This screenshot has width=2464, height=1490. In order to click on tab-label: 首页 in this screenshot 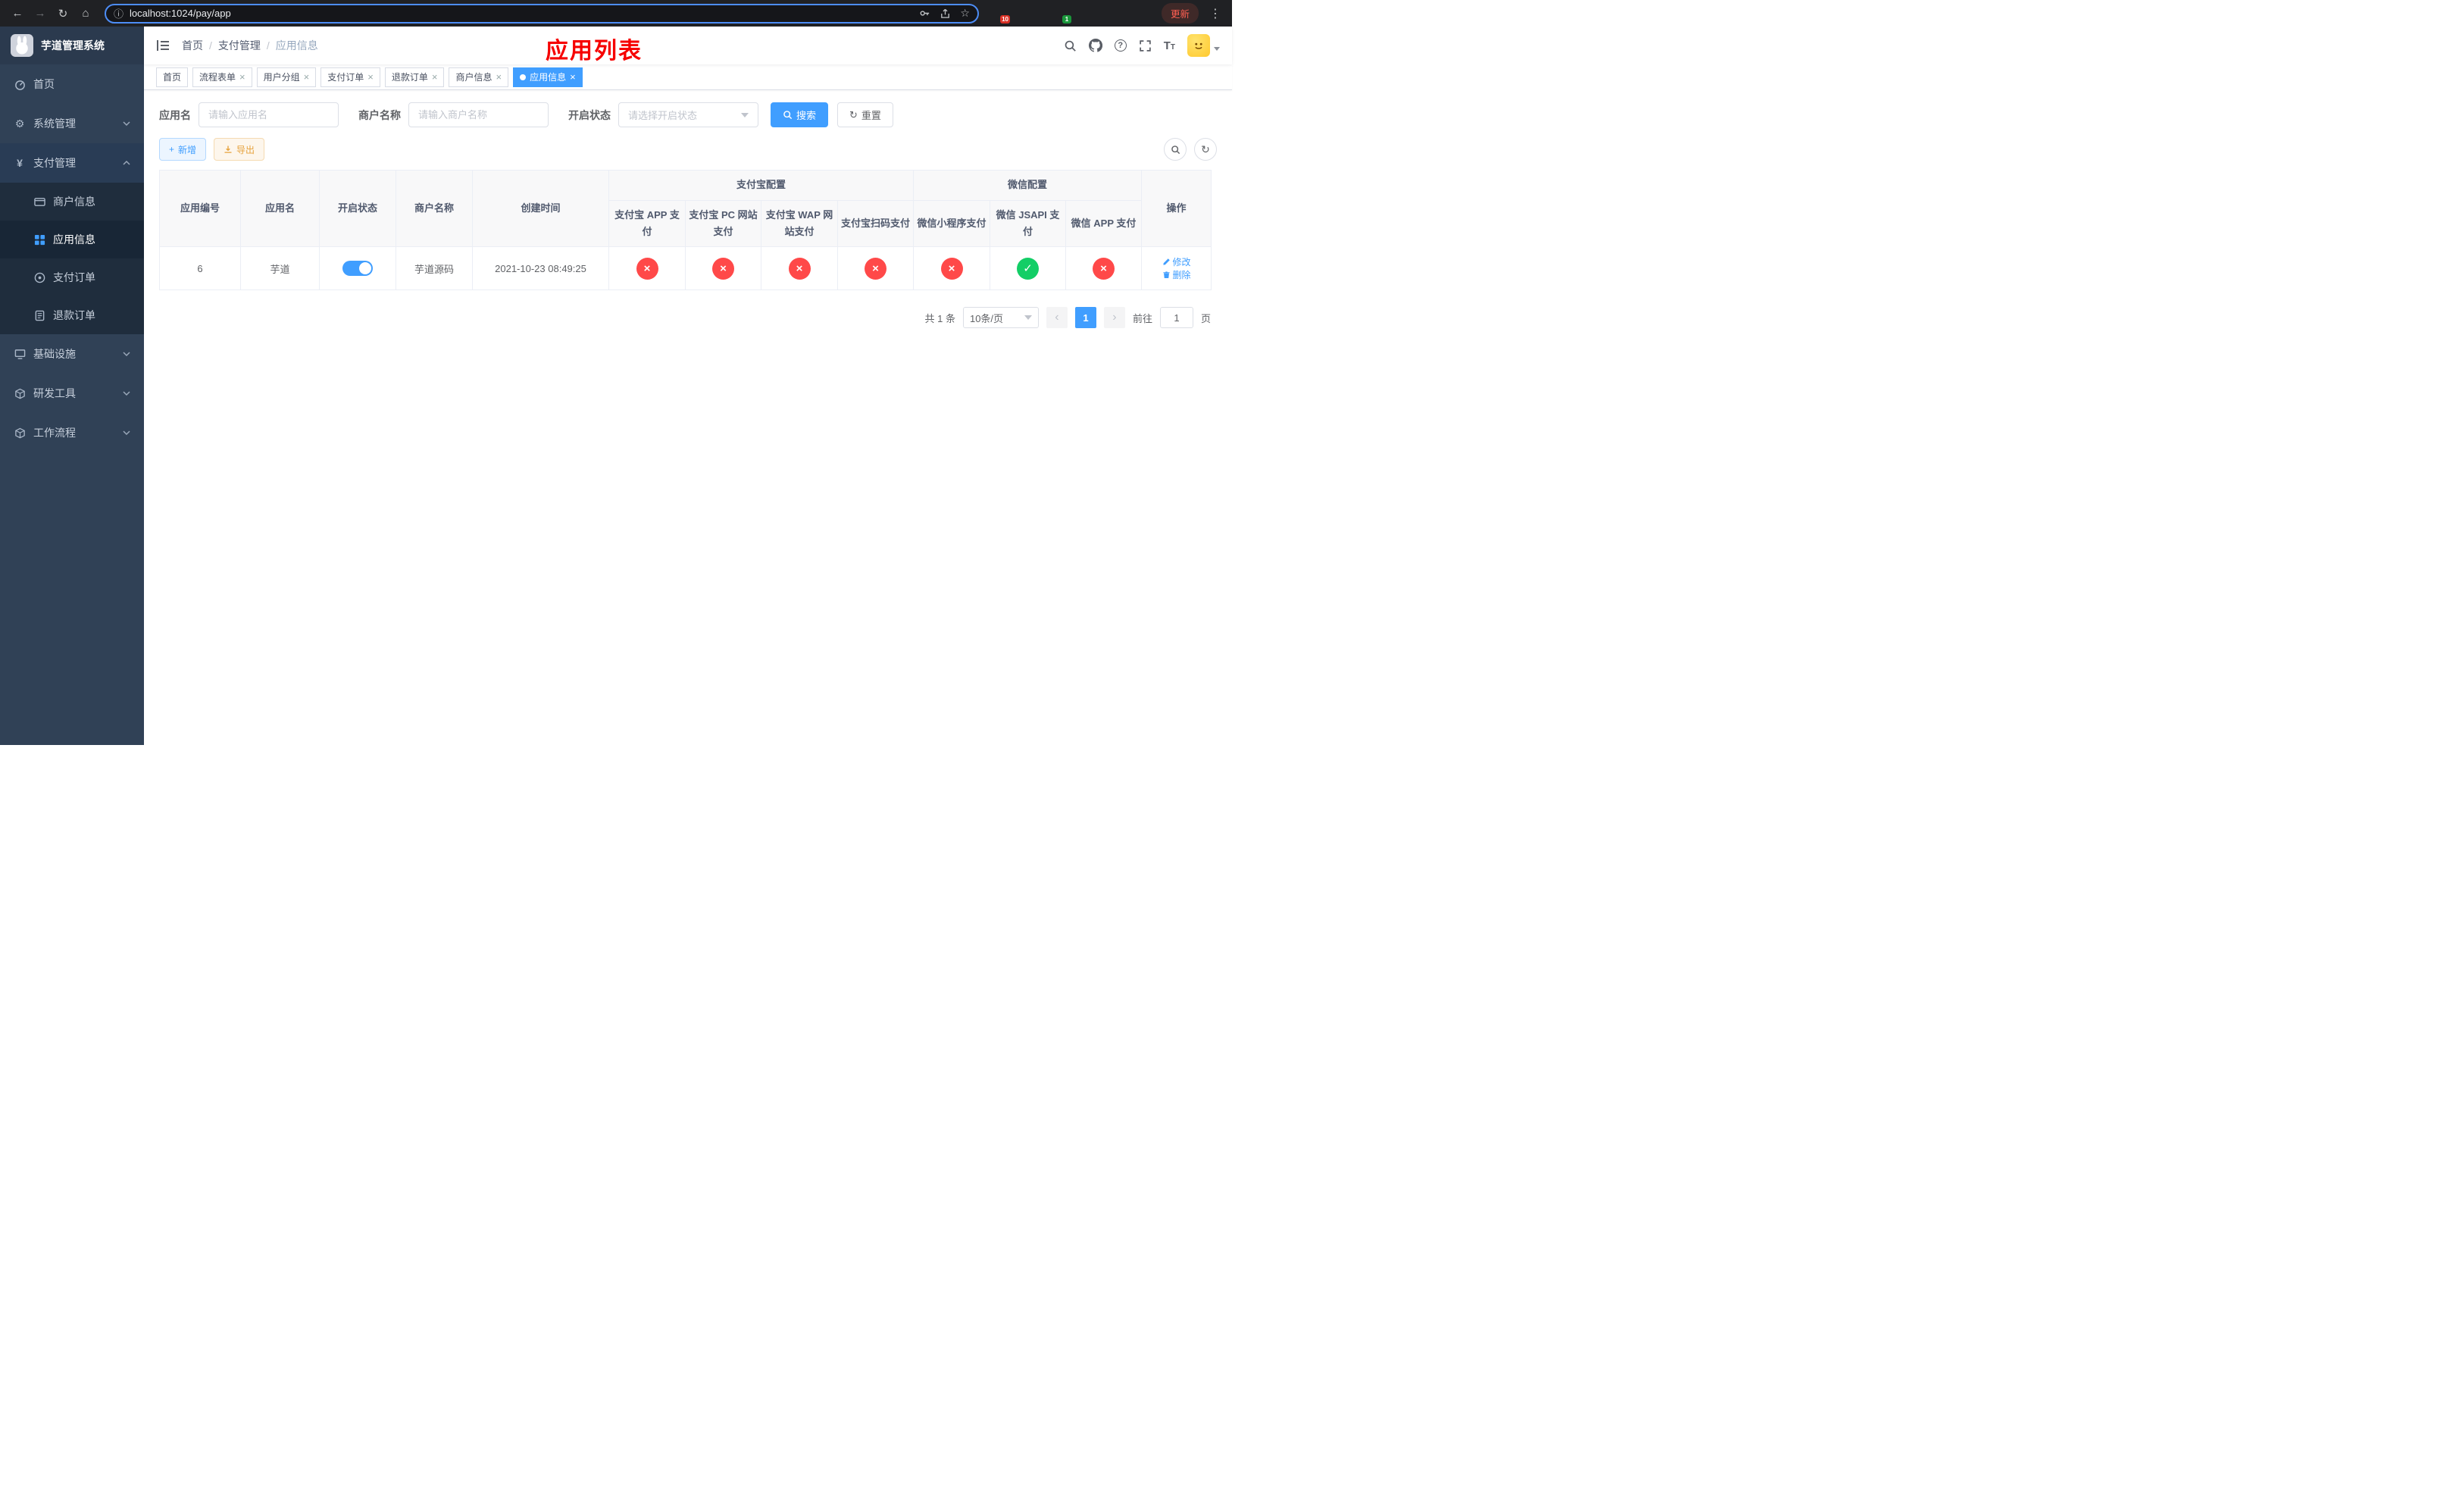, I will do `click(172, 77)`.